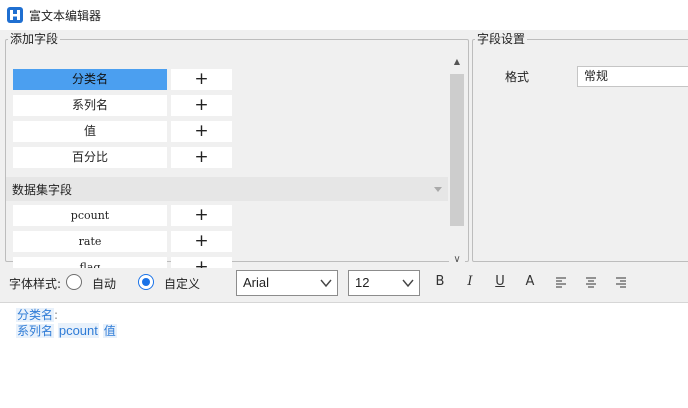 This screenshot has width=688, height=408. Describe the element at coordinates (561, 282) in the screenshot. I see `align-left-icon` at that location.